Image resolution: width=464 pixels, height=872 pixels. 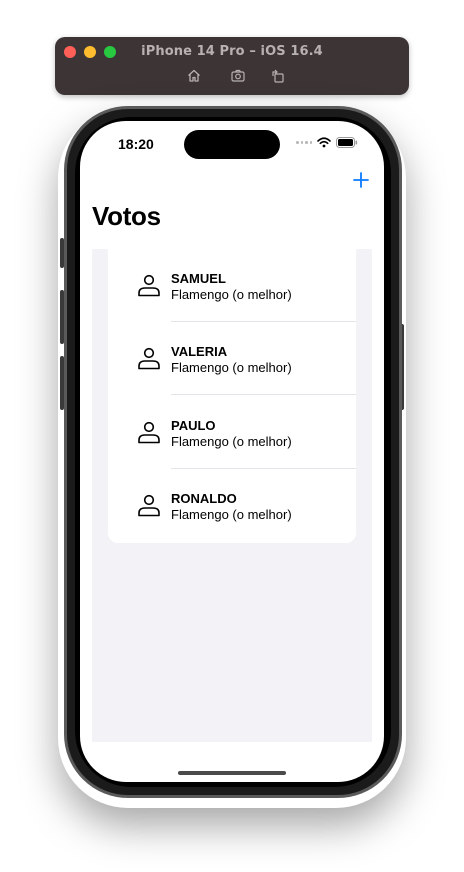 I want to click on status-time: 18:20, so click(x=136, y=144).